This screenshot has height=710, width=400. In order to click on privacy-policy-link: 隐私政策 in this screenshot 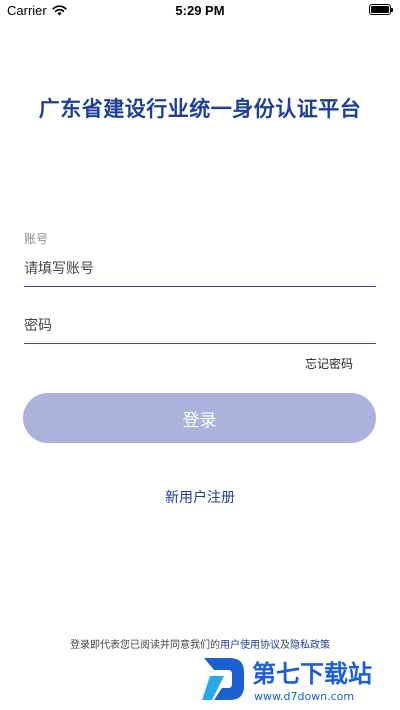, I will do `click(310, 645)`.